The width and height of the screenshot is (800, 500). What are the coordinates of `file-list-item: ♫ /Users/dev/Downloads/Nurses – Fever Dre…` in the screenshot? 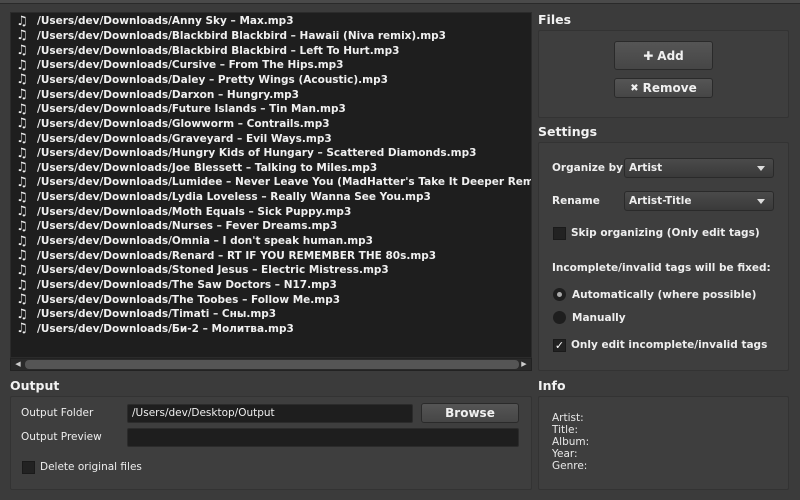 It's located at (174, 226).